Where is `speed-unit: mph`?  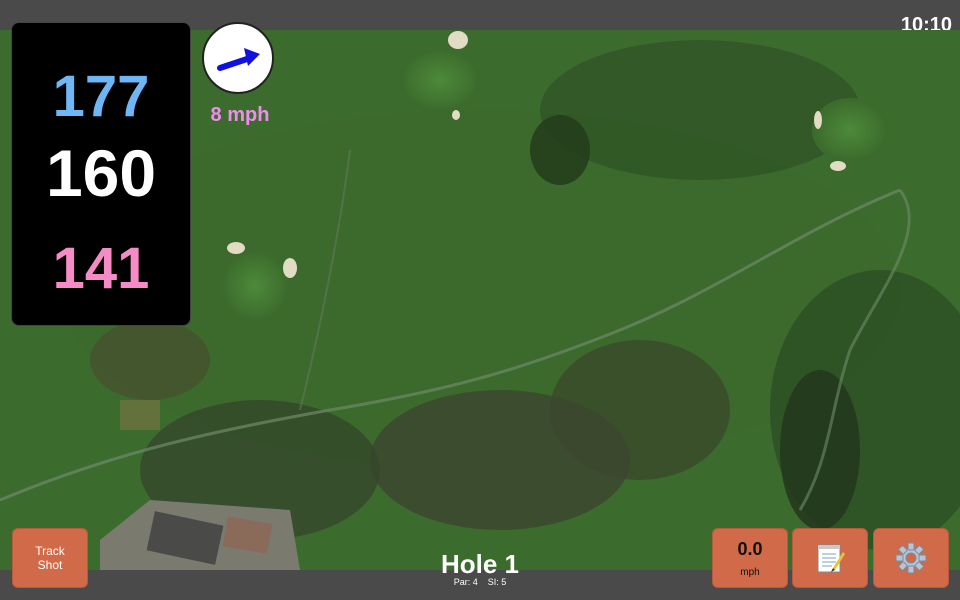
speed-unit: mph is located at coordinates (750, 572).